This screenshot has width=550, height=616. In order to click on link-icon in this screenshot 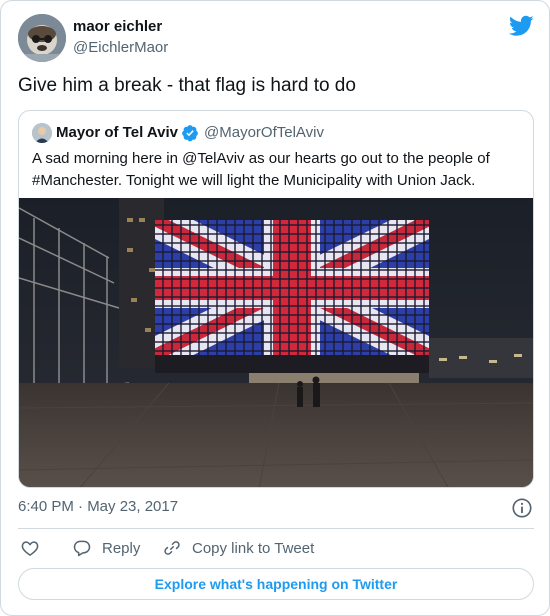, I will do `click(172, 548)`.